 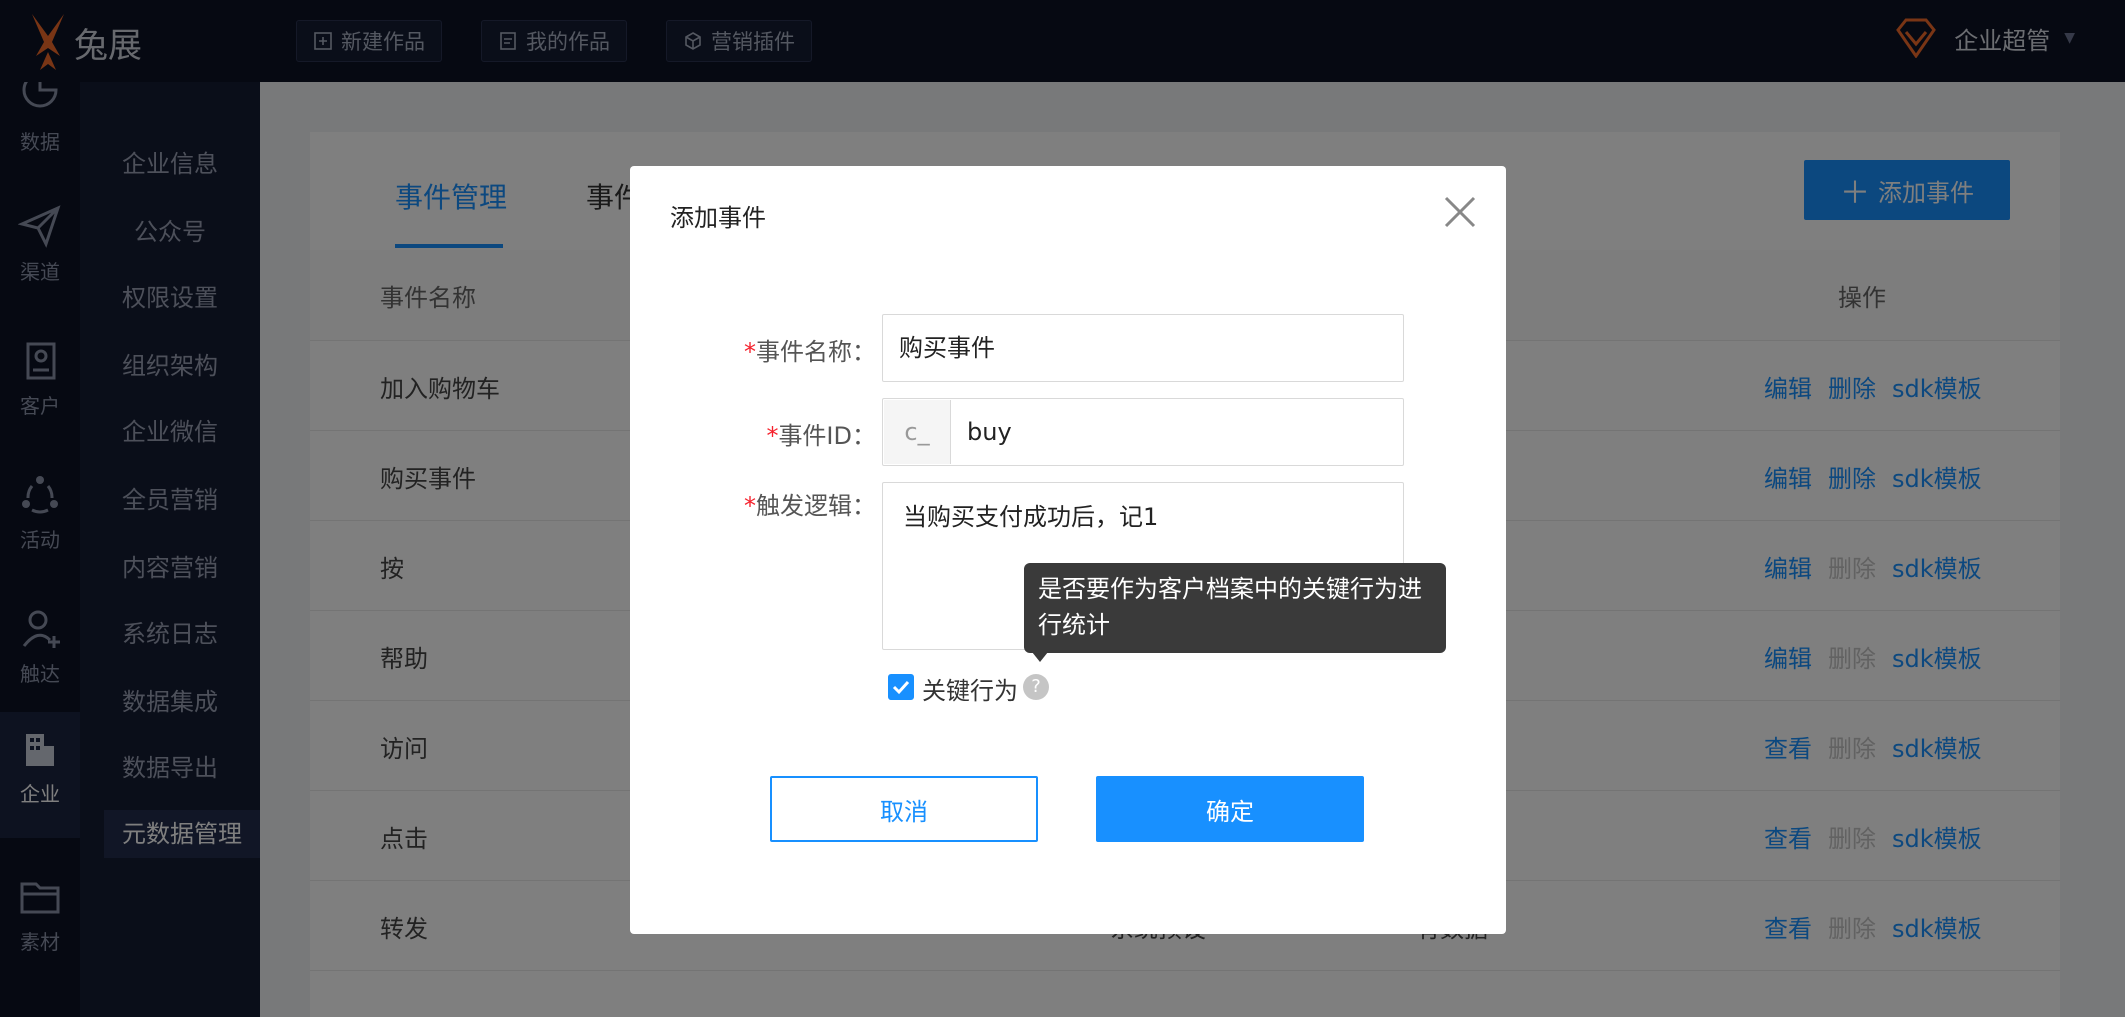 I want to click on event-name-label: *事件名称：, so click(x=776, y=349).